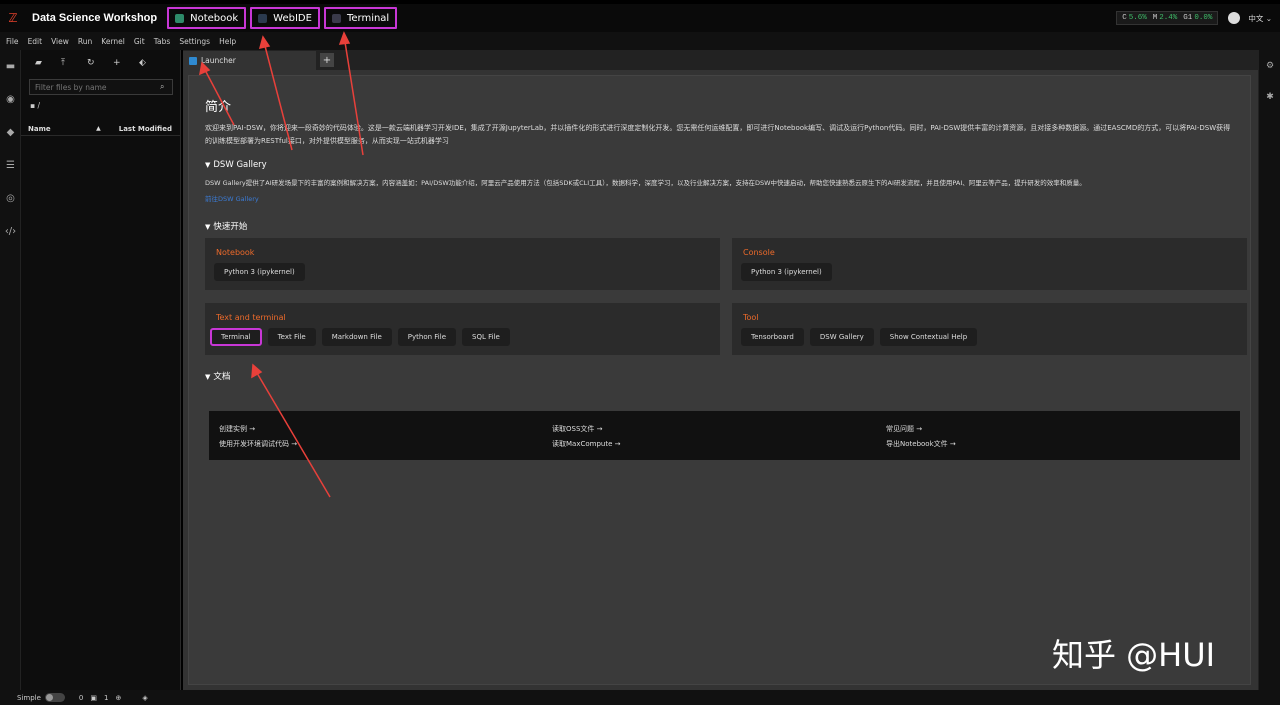  Describe the element at coordinates (10, 99) in the screenshot. I see `running-icon: ◉` at that location.